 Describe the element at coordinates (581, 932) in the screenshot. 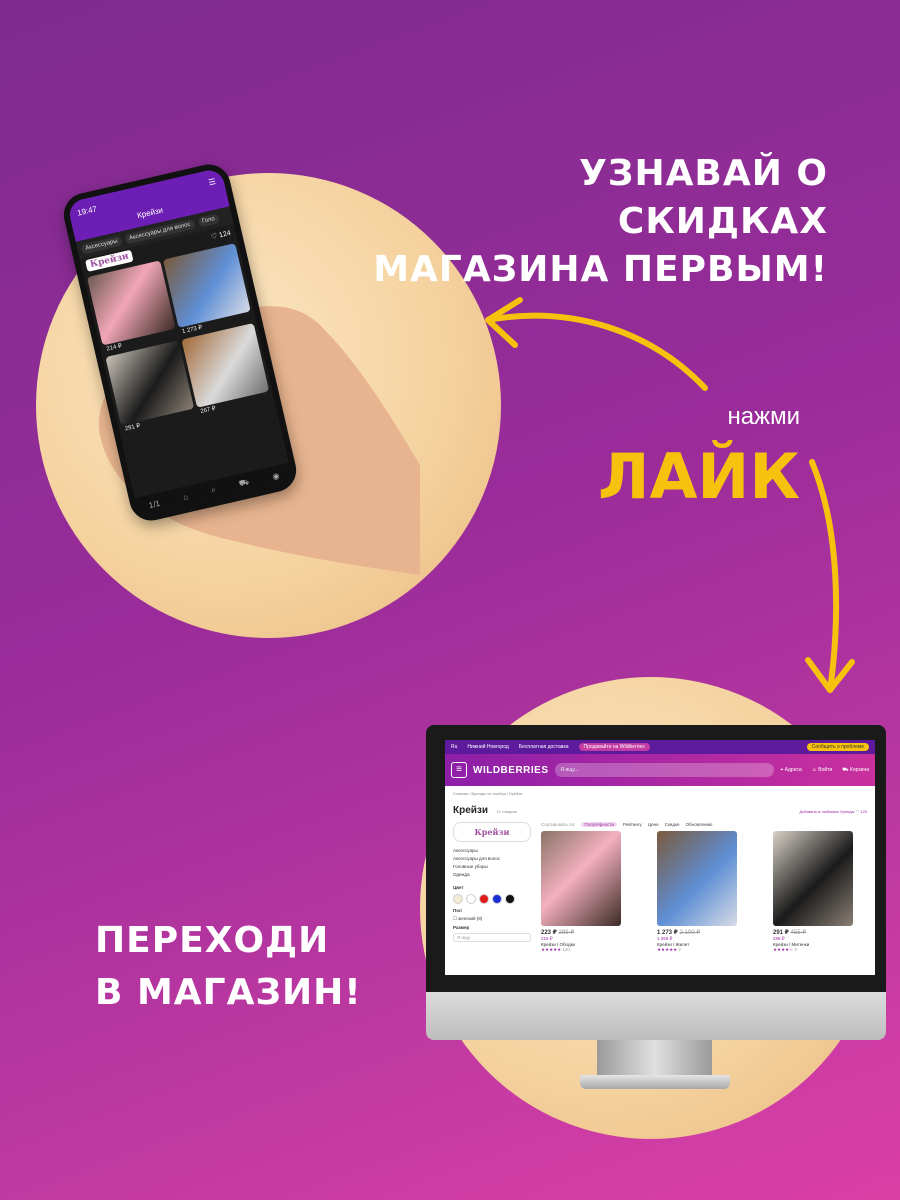

I see `product-price: 223 ₽ 299 ₽` at that location.